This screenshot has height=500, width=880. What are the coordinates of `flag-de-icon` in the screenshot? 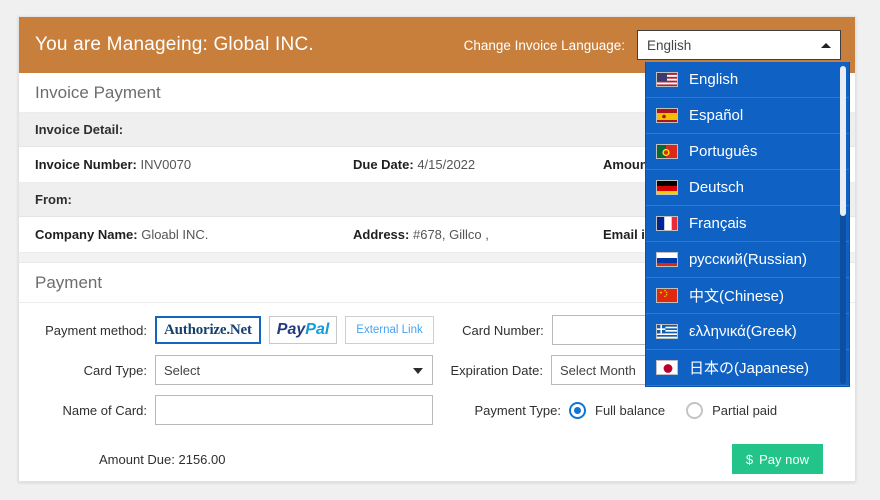 It's located at (667, 187).